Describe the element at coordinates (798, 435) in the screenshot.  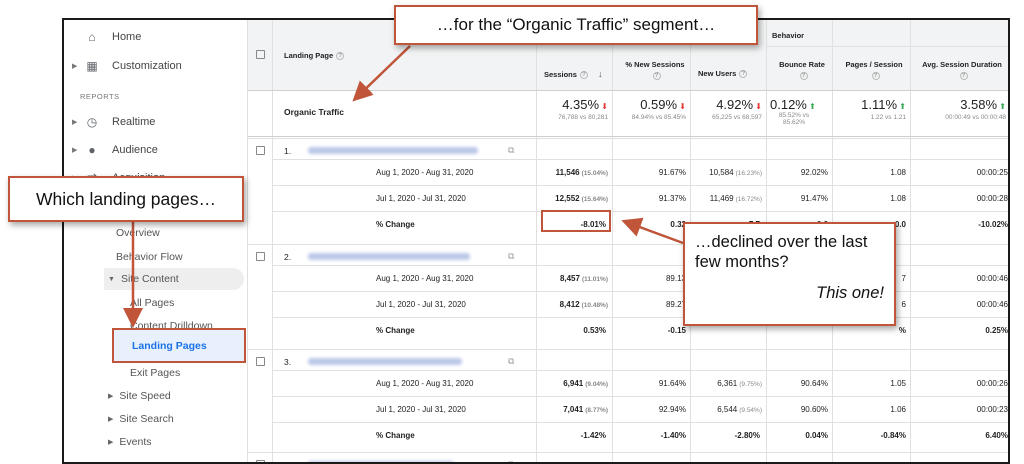
I see `bounce-rate-cell: 0.04%` at that location.